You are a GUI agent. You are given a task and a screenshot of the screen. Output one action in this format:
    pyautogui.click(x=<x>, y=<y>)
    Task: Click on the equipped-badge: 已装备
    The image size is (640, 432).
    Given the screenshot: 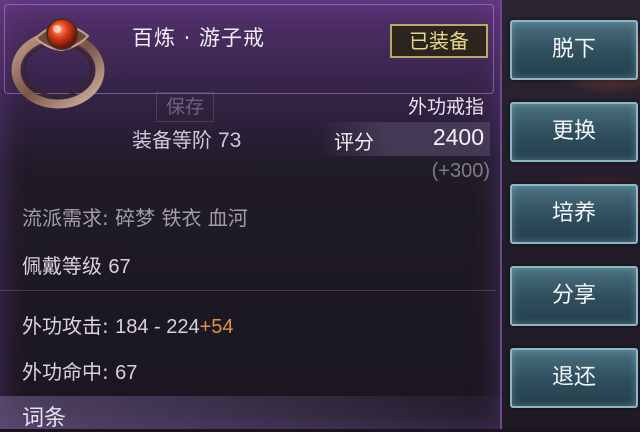 What is the action you would take?
    pyautogui.click(x=439, y=41)
    